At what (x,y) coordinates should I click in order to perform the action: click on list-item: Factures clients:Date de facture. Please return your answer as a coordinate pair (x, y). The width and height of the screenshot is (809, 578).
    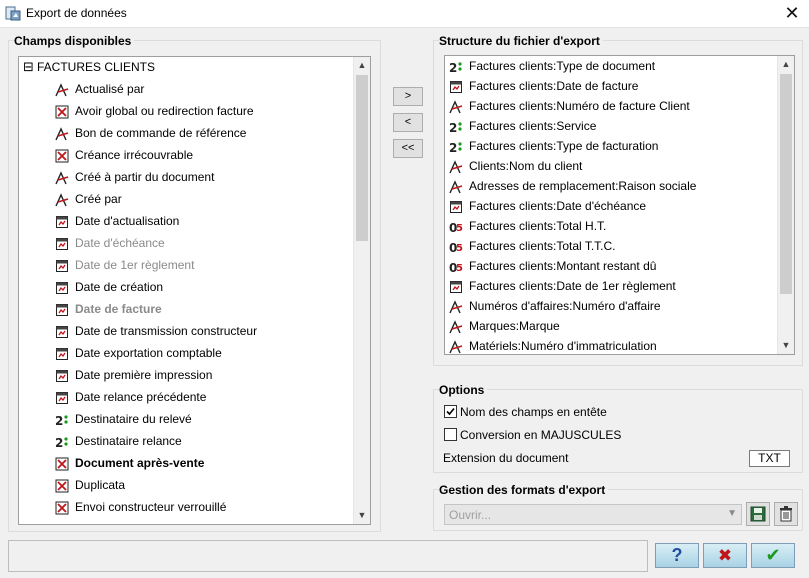
    Looking at the image, I should click on (611, 87).